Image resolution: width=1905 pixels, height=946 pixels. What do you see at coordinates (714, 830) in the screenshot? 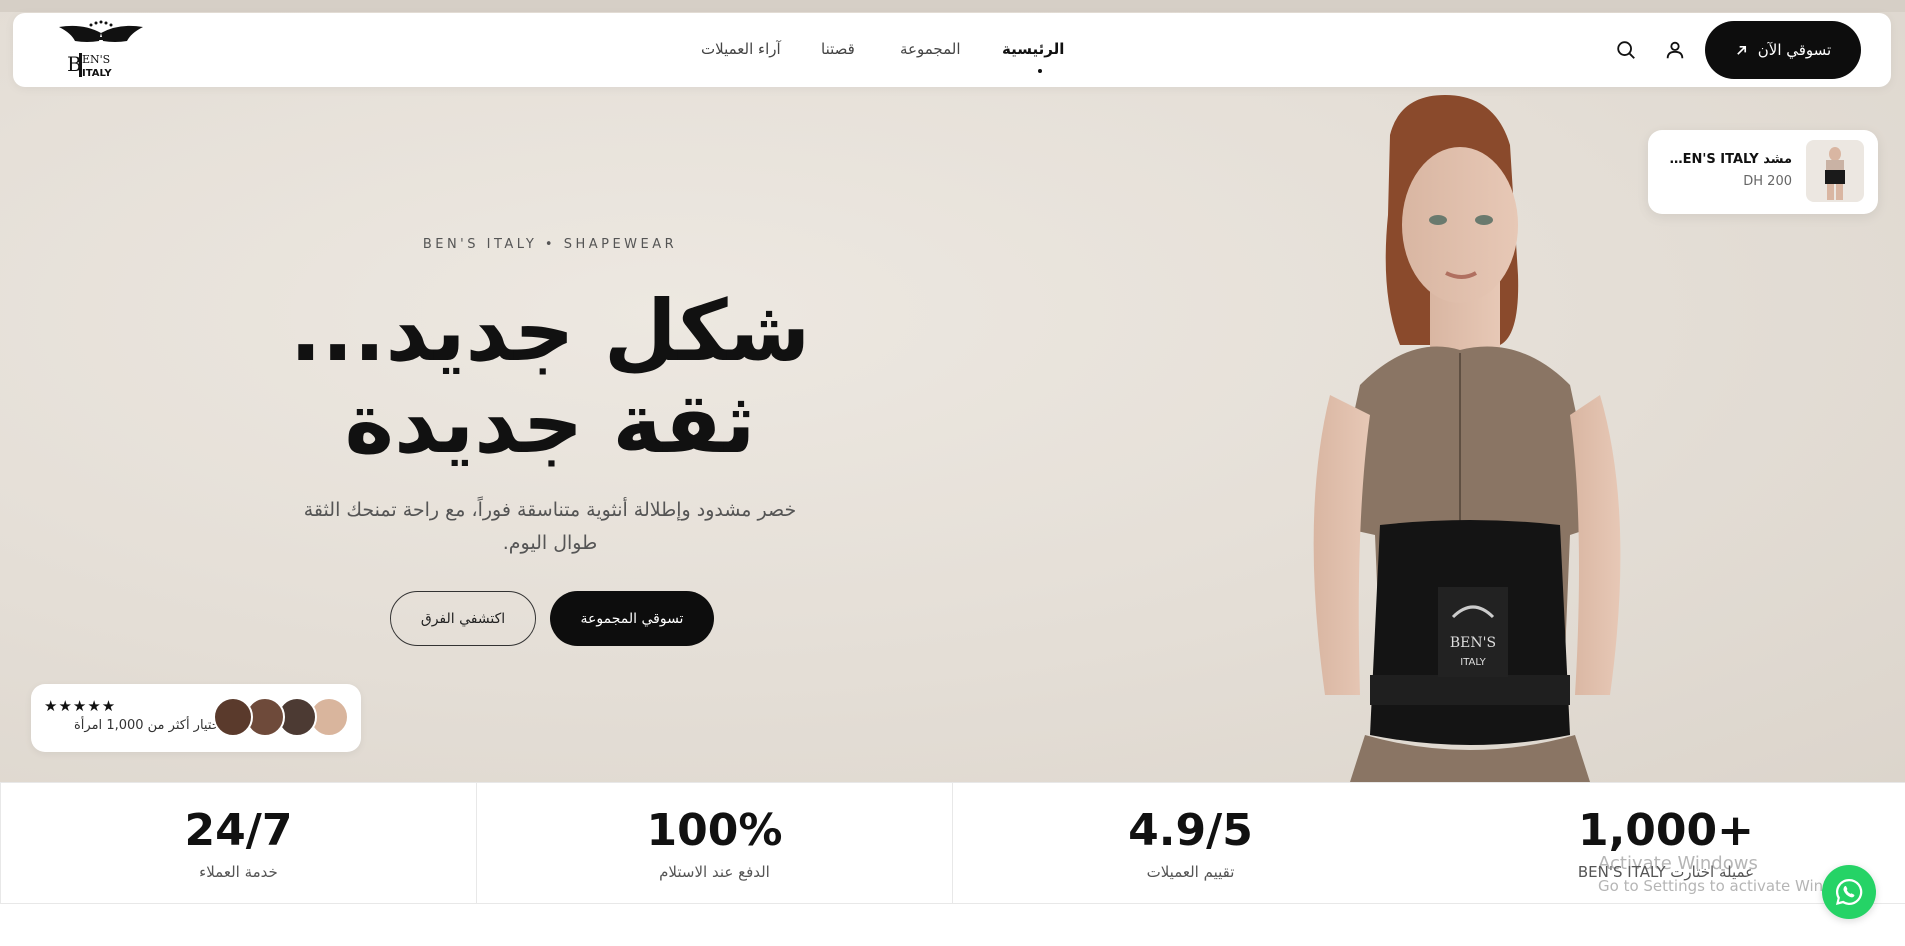
I see `stat-value: 100%` at bounding box center [714, 830].